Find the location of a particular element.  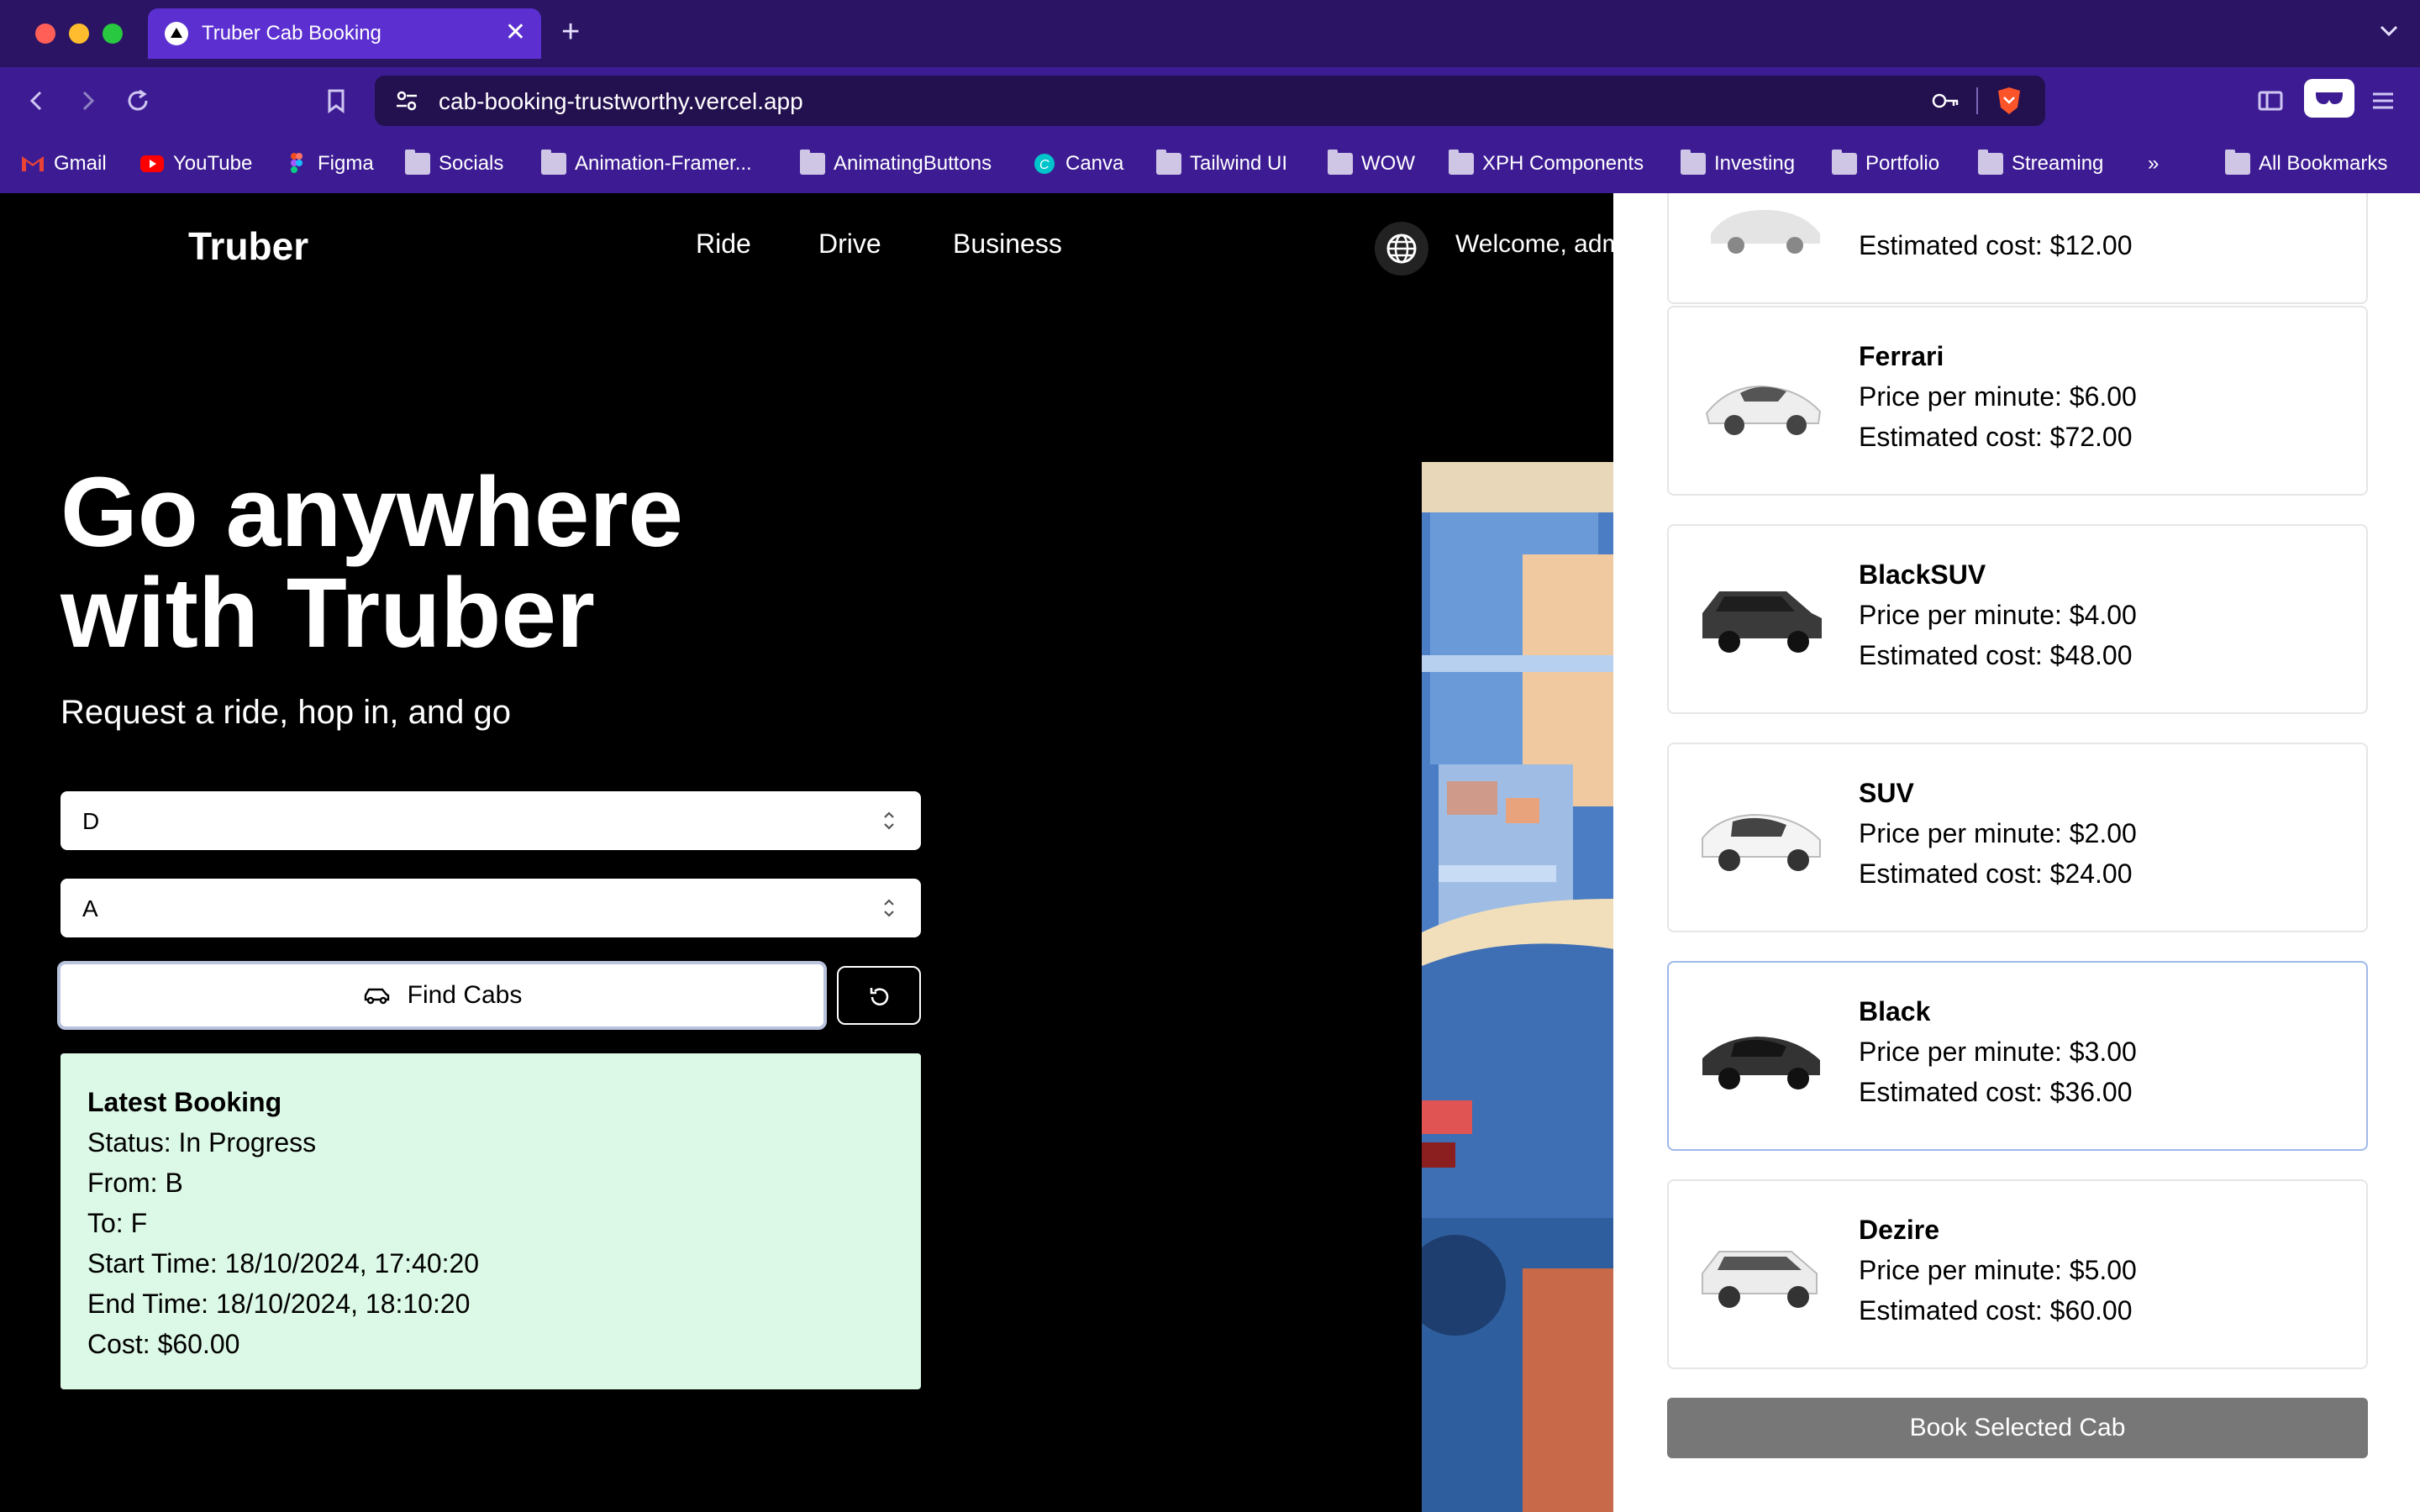

bookmark-folder-streaming: Streaming is located at coordinates (2041, 164).